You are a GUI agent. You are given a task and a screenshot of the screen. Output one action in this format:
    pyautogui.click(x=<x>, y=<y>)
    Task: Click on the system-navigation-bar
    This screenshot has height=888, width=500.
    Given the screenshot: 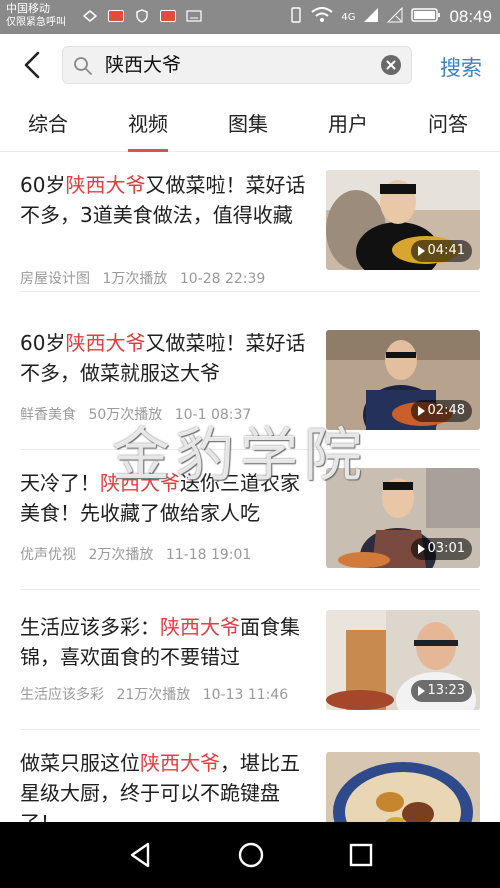 What is the action you would take?
    pyautogui.click(x=250, y=855)
    